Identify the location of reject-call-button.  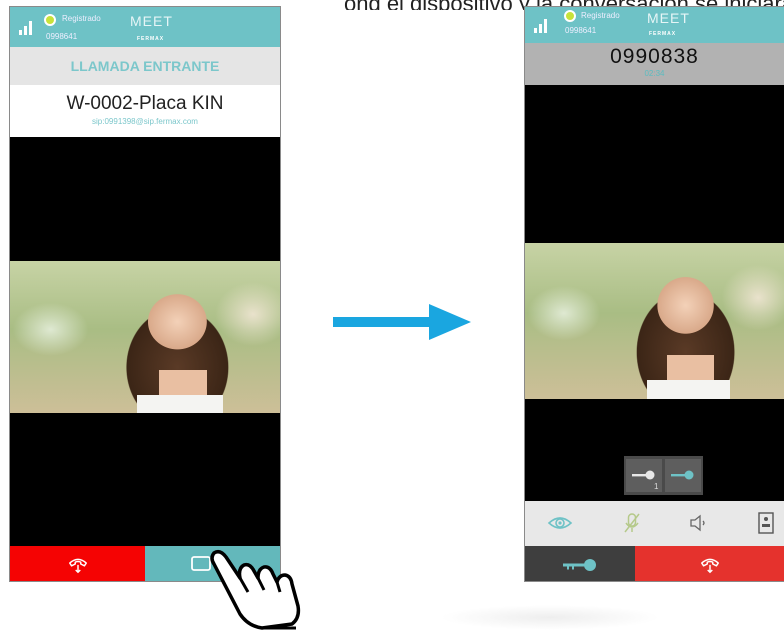
(77, 563).